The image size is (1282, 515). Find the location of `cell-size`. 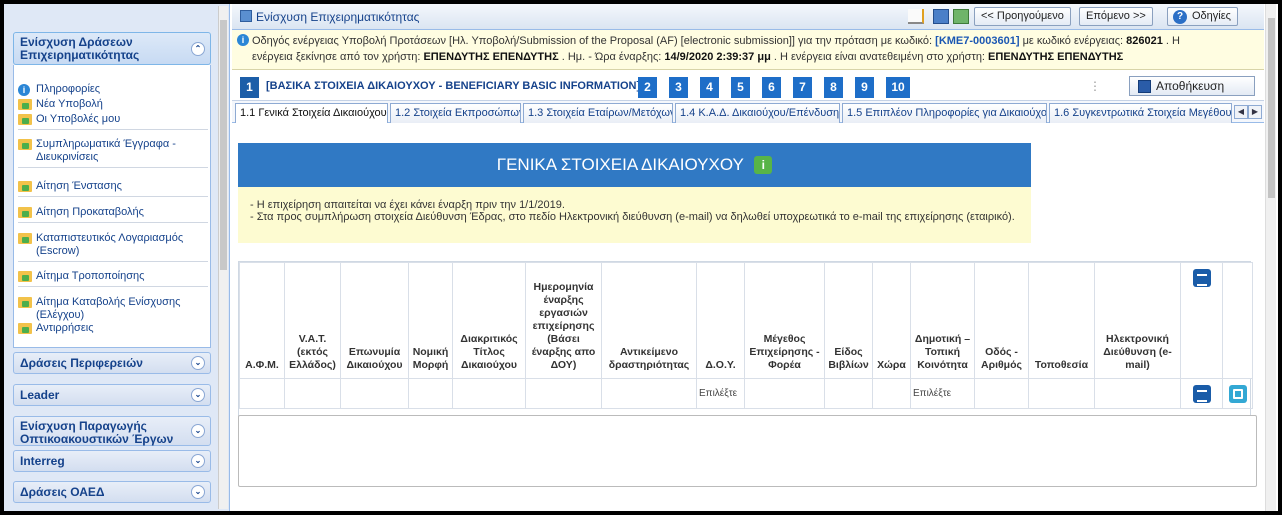

cell-size is located at coordinates (784, 393).